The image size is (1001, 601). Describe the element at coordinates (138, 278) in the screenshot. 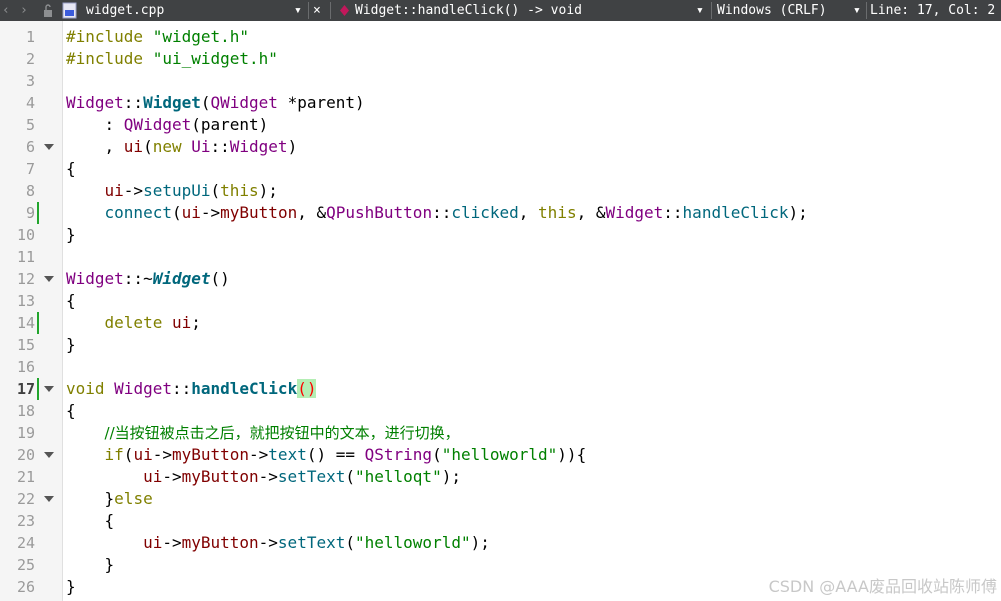

I see `code-token: ::~` at that location.